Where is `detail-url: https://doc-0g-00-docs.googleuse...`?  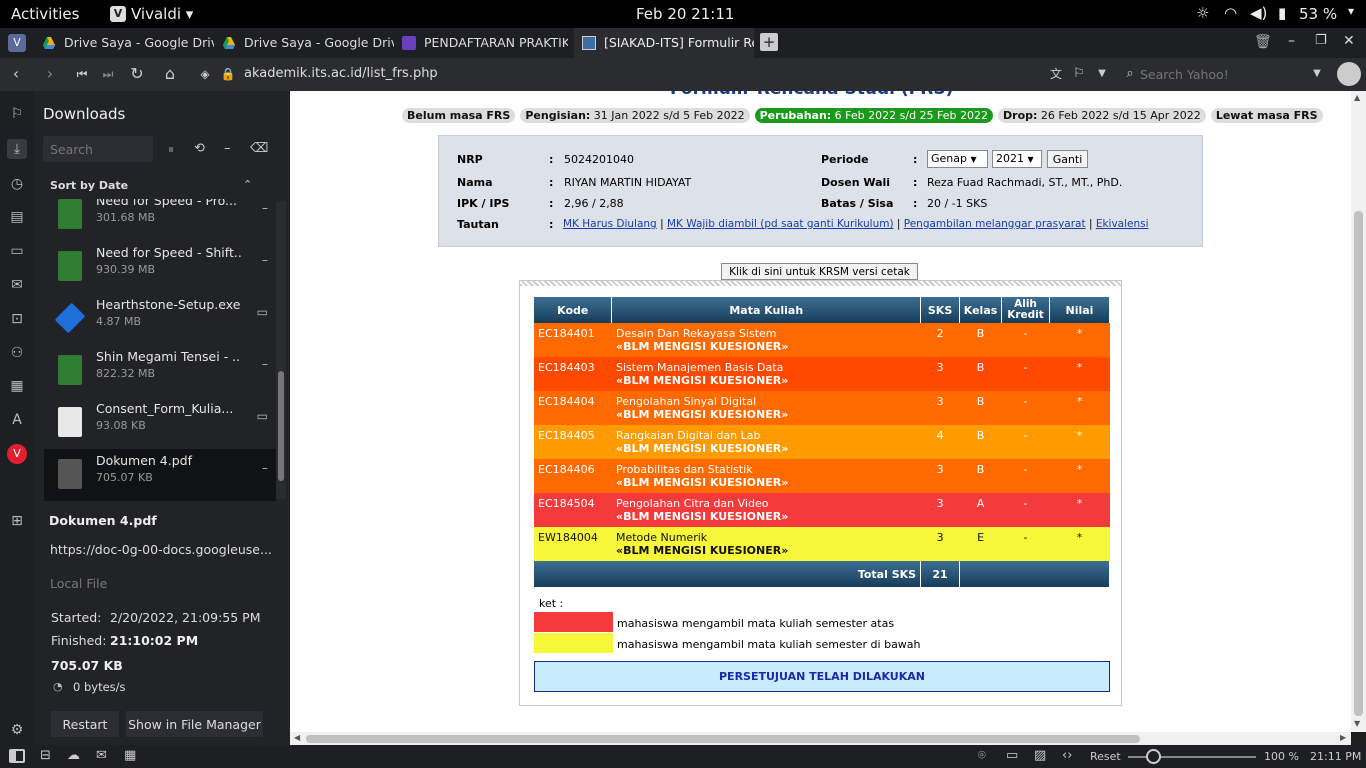
detail-url: https://doc-0g-00-docs.googleuse... is located at coordinates (165, 549).